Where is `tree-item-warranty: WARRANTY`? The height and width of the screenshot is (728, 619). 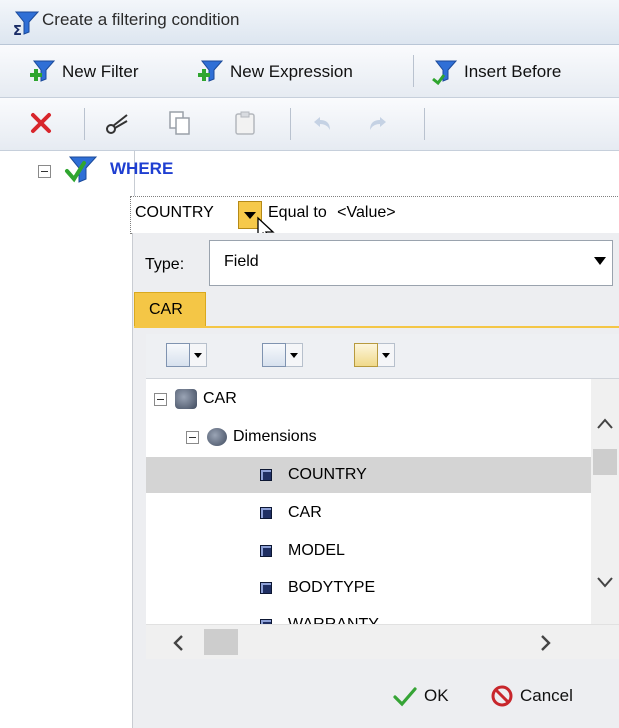 tree-item-warranty: WARRANTY is located at coordinates (368, 615).